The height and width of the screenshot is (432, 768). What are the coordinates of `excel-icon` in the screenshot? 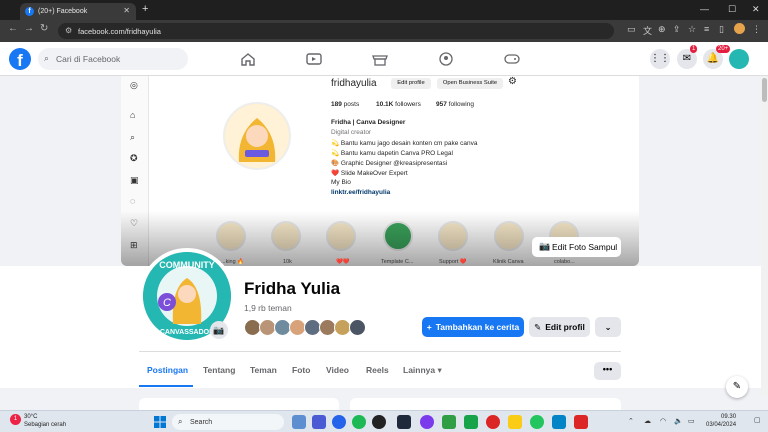 It's located at (449, 422).